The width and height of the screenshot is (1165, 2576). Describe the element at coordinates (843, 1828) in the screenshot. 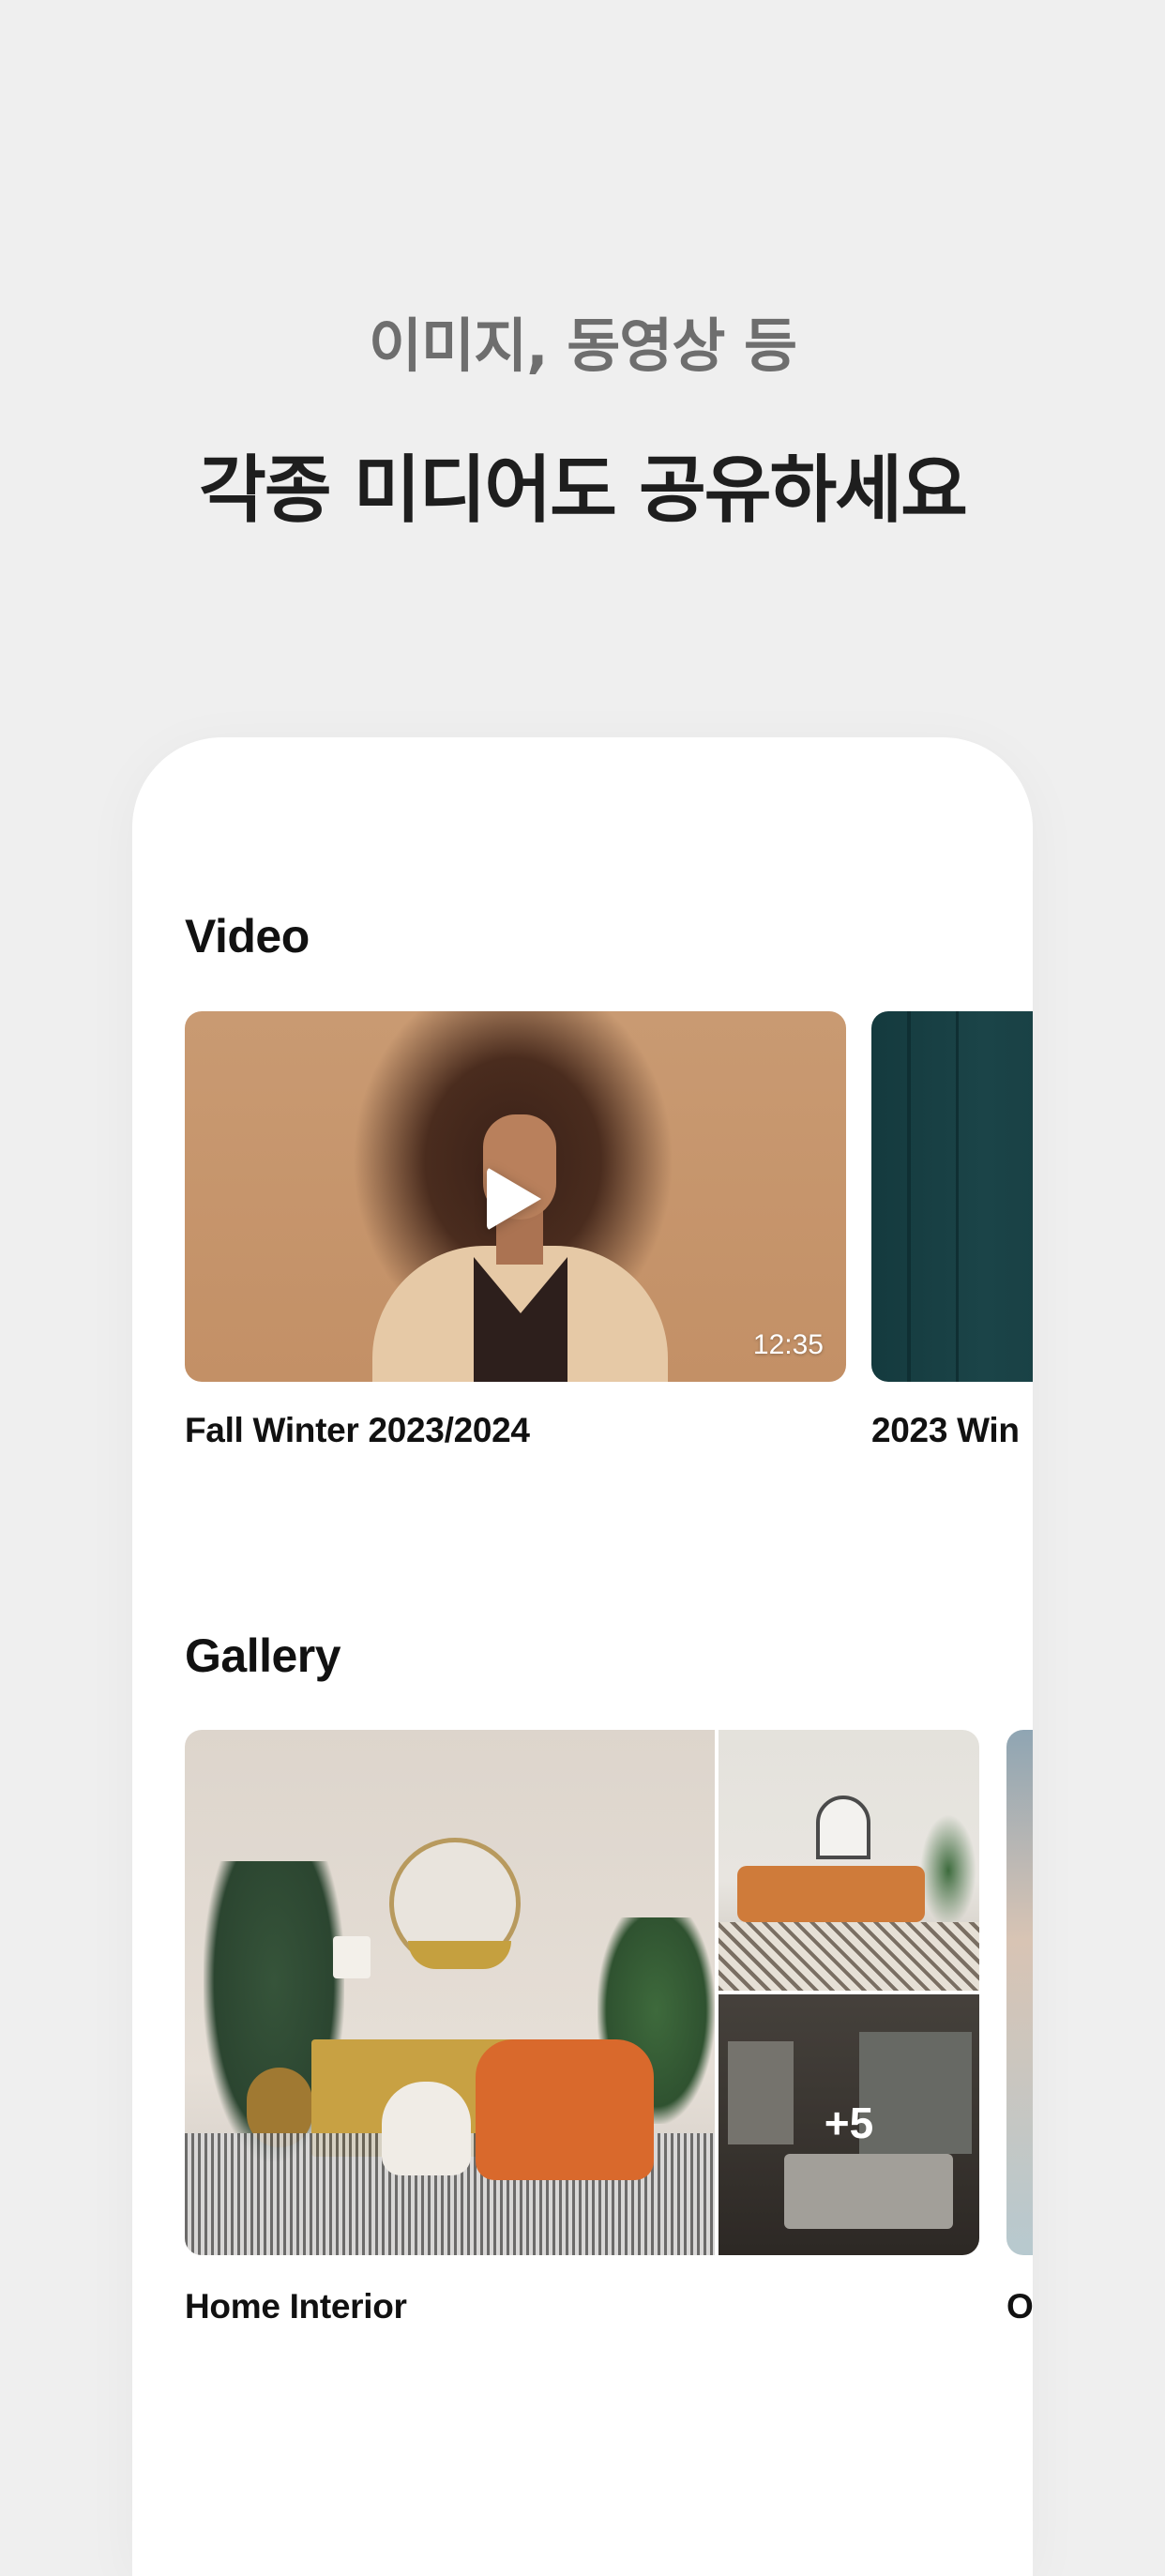

I see `image-mirror` at that location.